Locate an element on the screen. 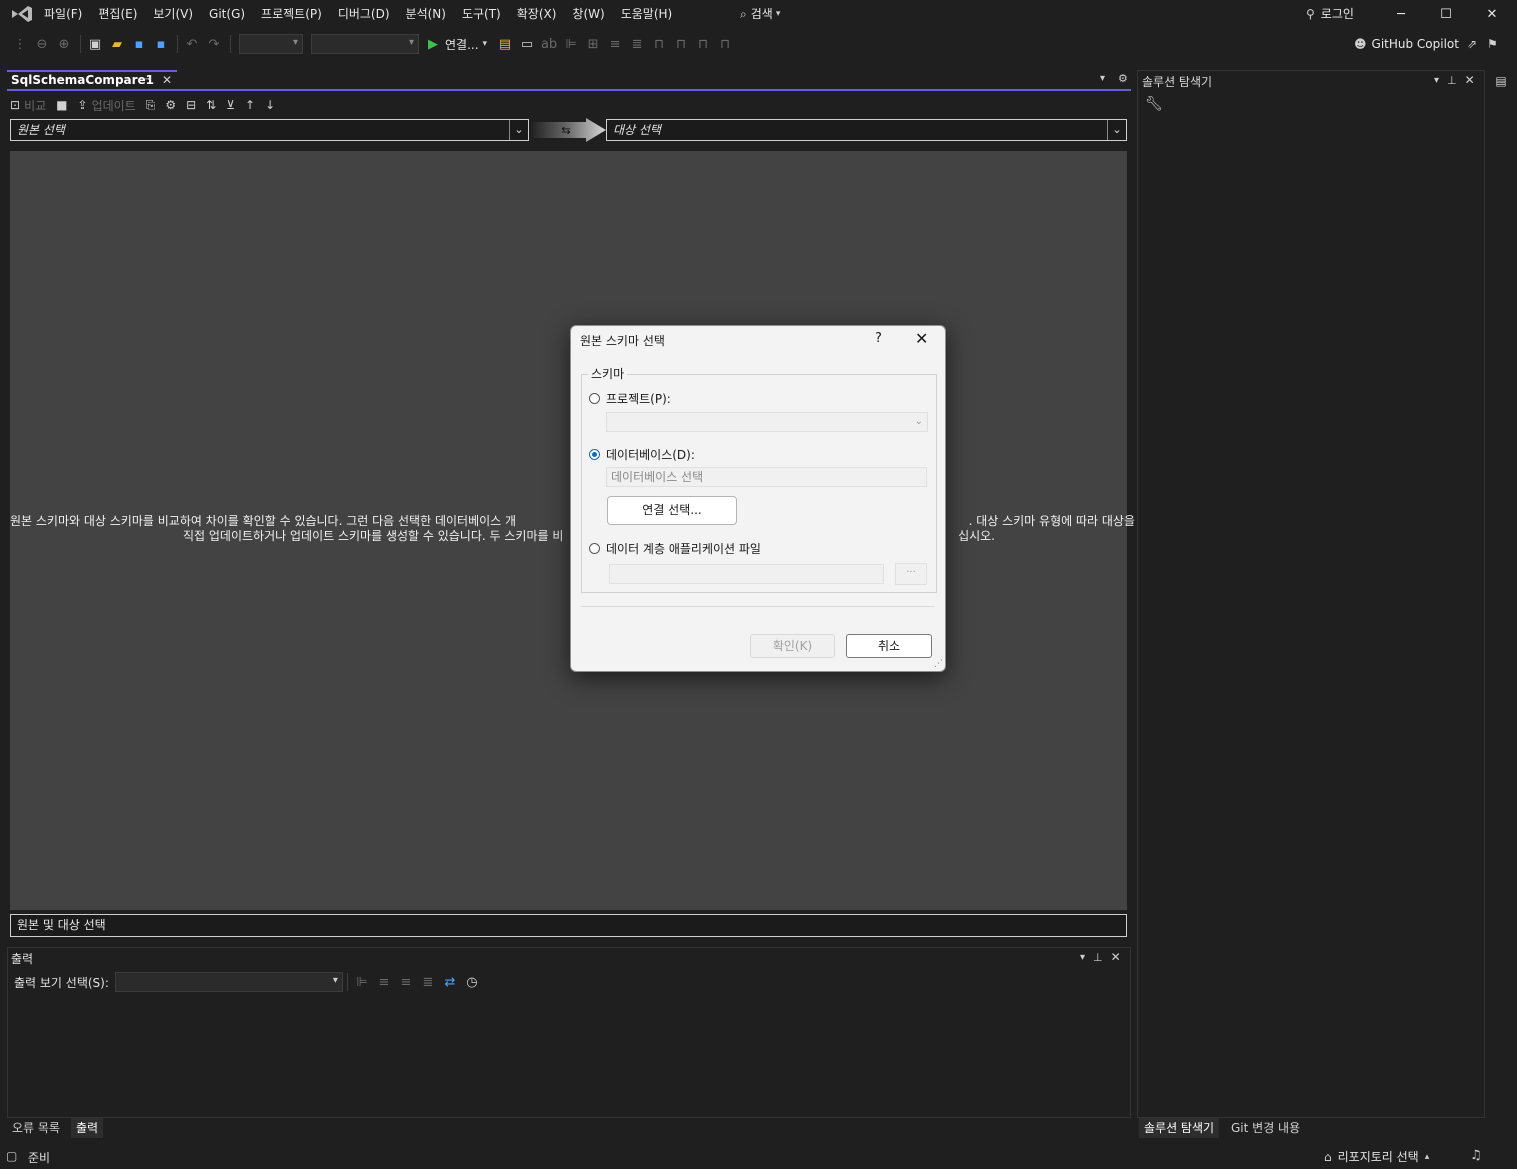 This screenshot has width=1517, height=1169. clear-all-icon: ≣ is located at coordinates (428, 982).